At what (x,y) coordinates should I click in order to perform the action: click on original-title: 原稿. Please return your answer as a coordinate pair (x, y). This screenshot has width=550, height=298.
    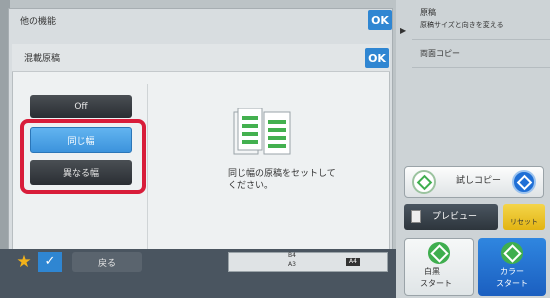
    Looking at the image, I should click on (428, 12).